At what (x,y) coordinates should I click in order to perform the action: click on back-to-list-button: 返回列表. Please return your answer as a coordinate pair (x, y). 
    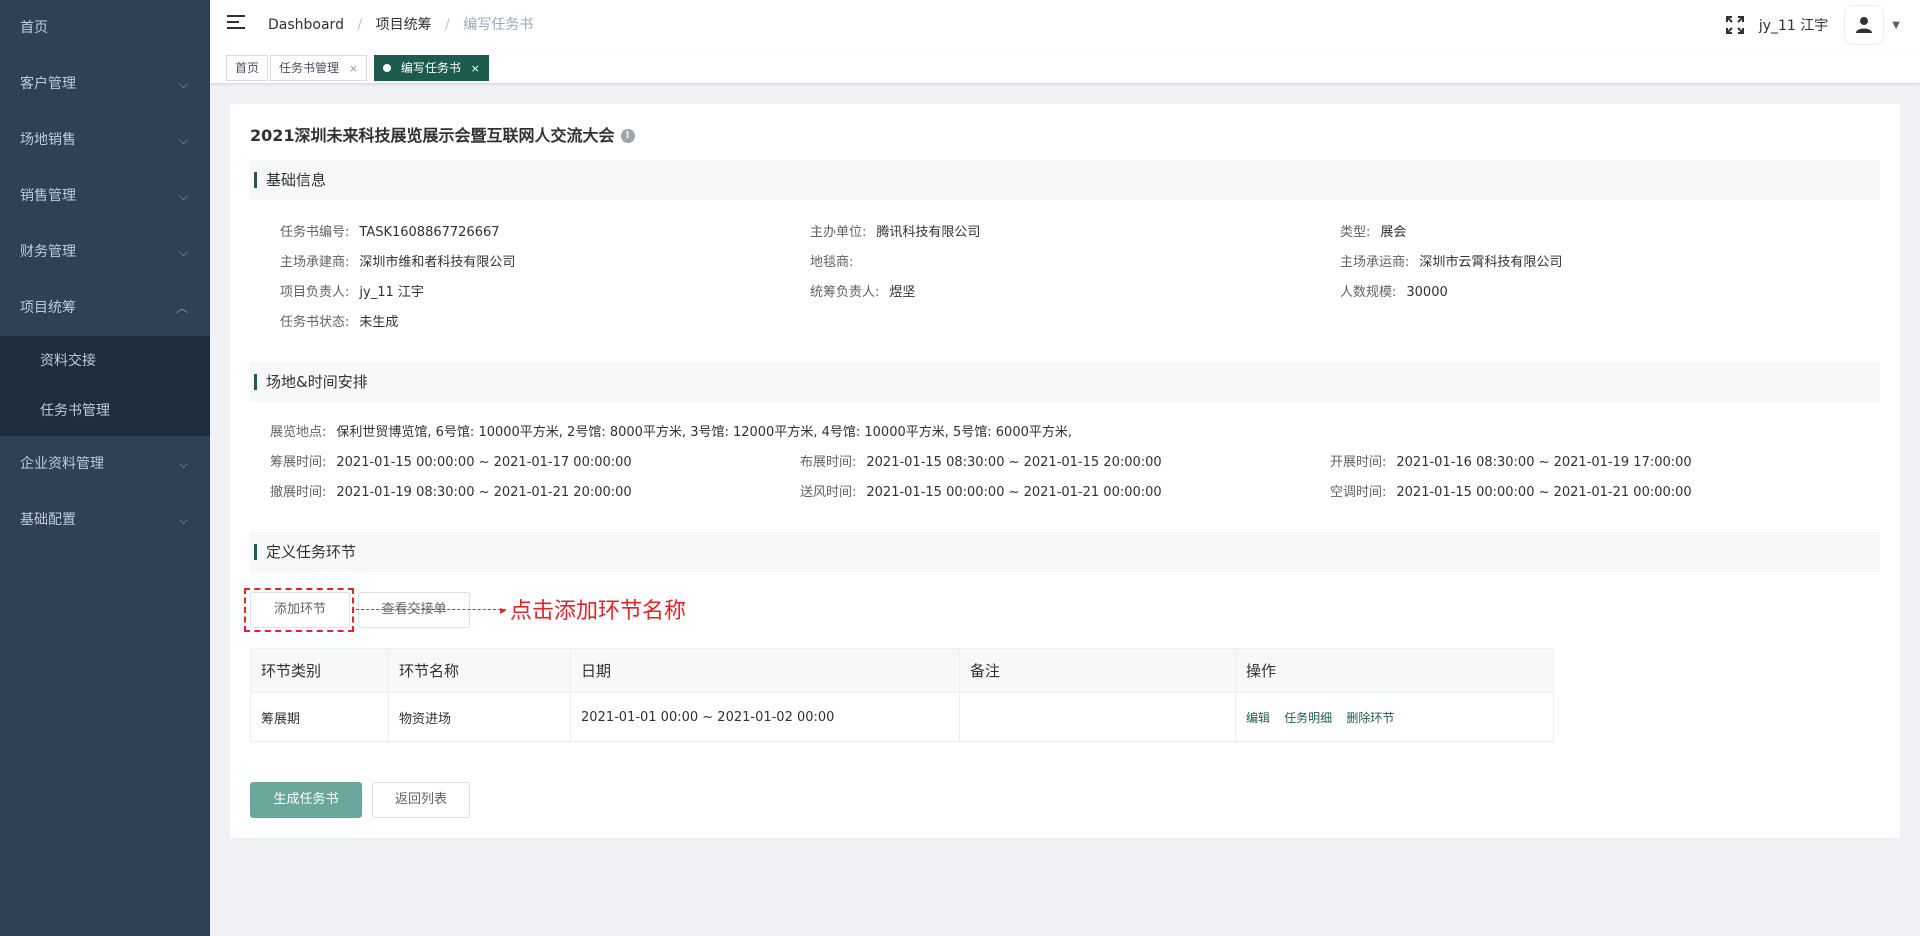
    Looking at the image, I should click on (421, 800).